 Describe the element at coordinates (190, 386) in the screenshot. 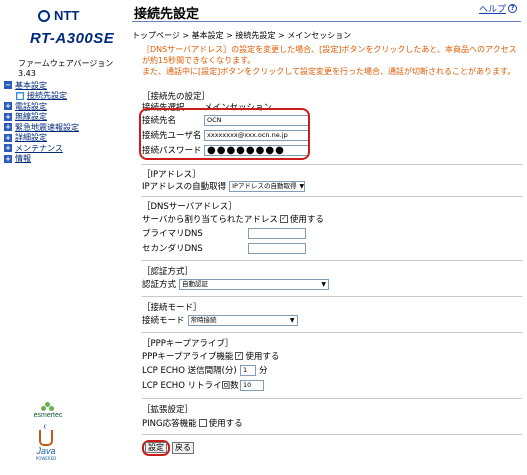

I see `keepalive-retry-label: LCP ECHO リトライ回数` at that location.